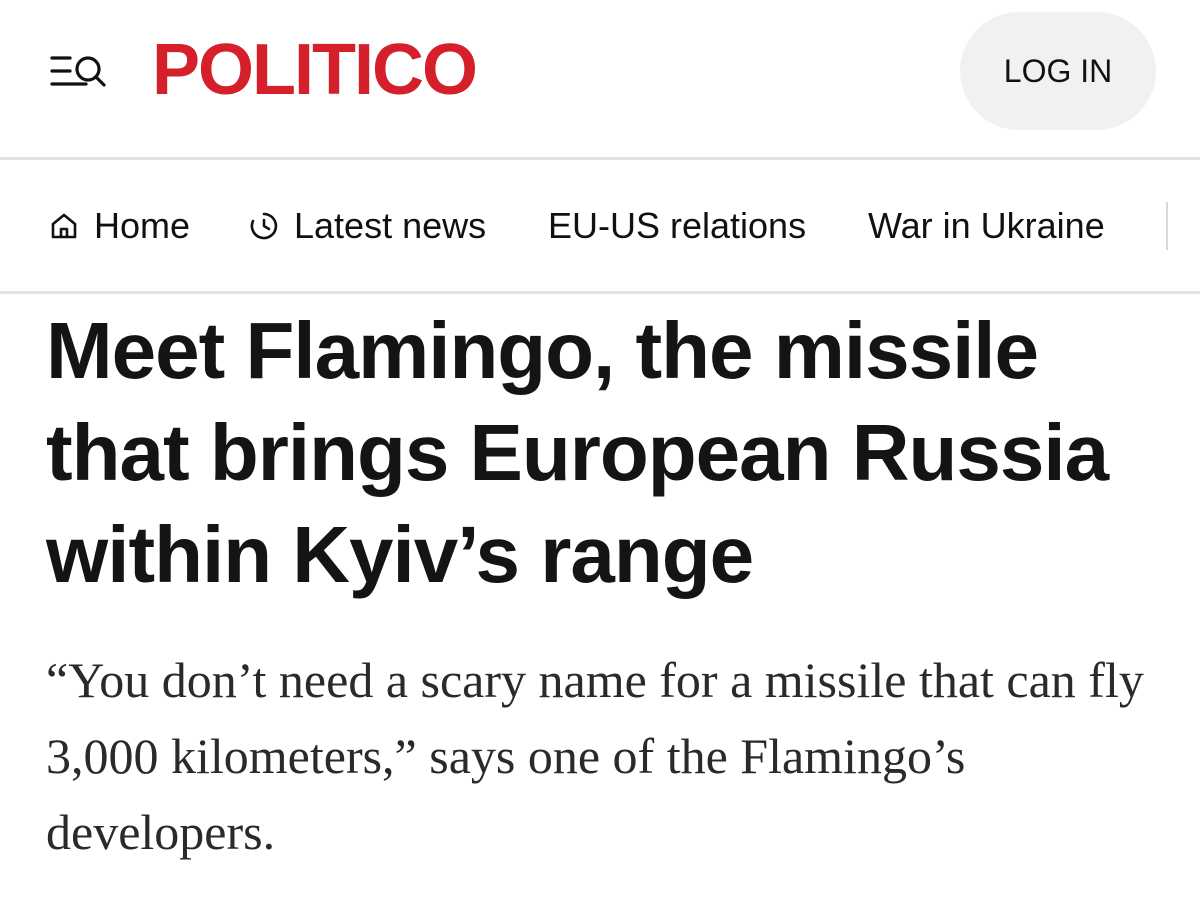  I want to click on nav-item-eu-us-relations: EU-US relations, so click(677, 226).